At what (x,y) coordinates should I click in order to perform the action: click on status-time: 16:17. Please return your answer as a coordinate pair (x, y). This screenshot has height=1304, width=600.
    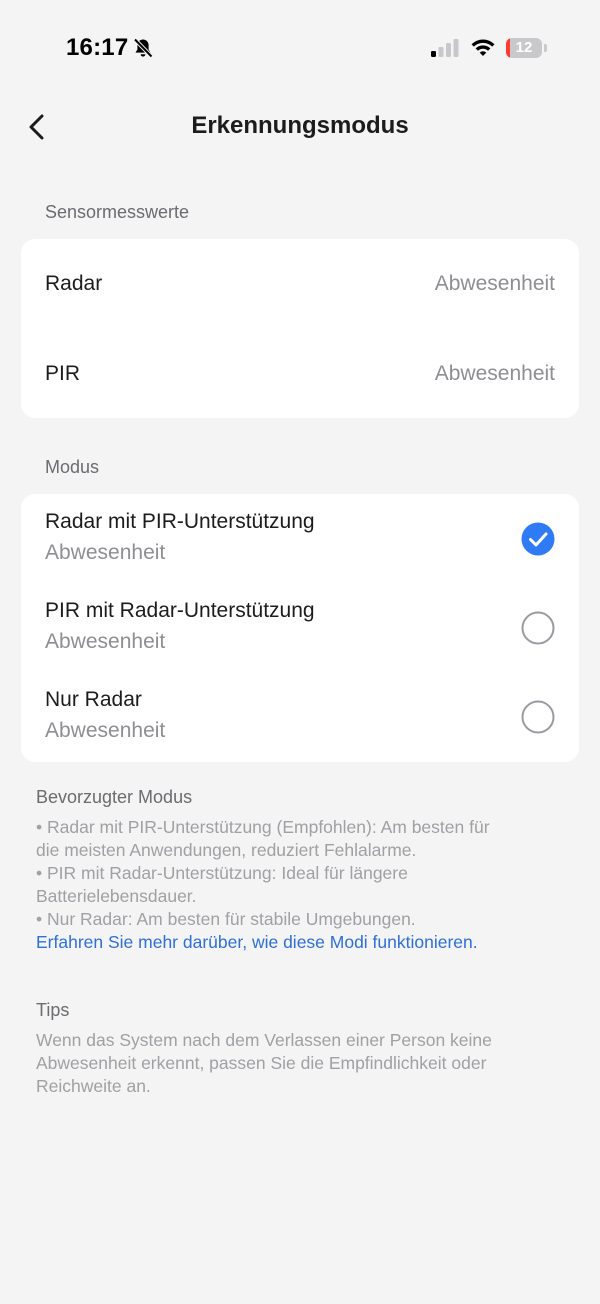
    Looking at the image, I should click on (97, 47).